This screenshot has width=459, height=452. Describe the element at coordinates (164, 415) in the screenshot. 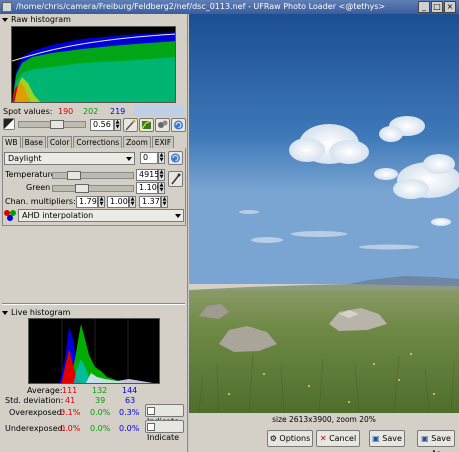

I see `indicate-overexposed-toggle: Indicate` at that location.